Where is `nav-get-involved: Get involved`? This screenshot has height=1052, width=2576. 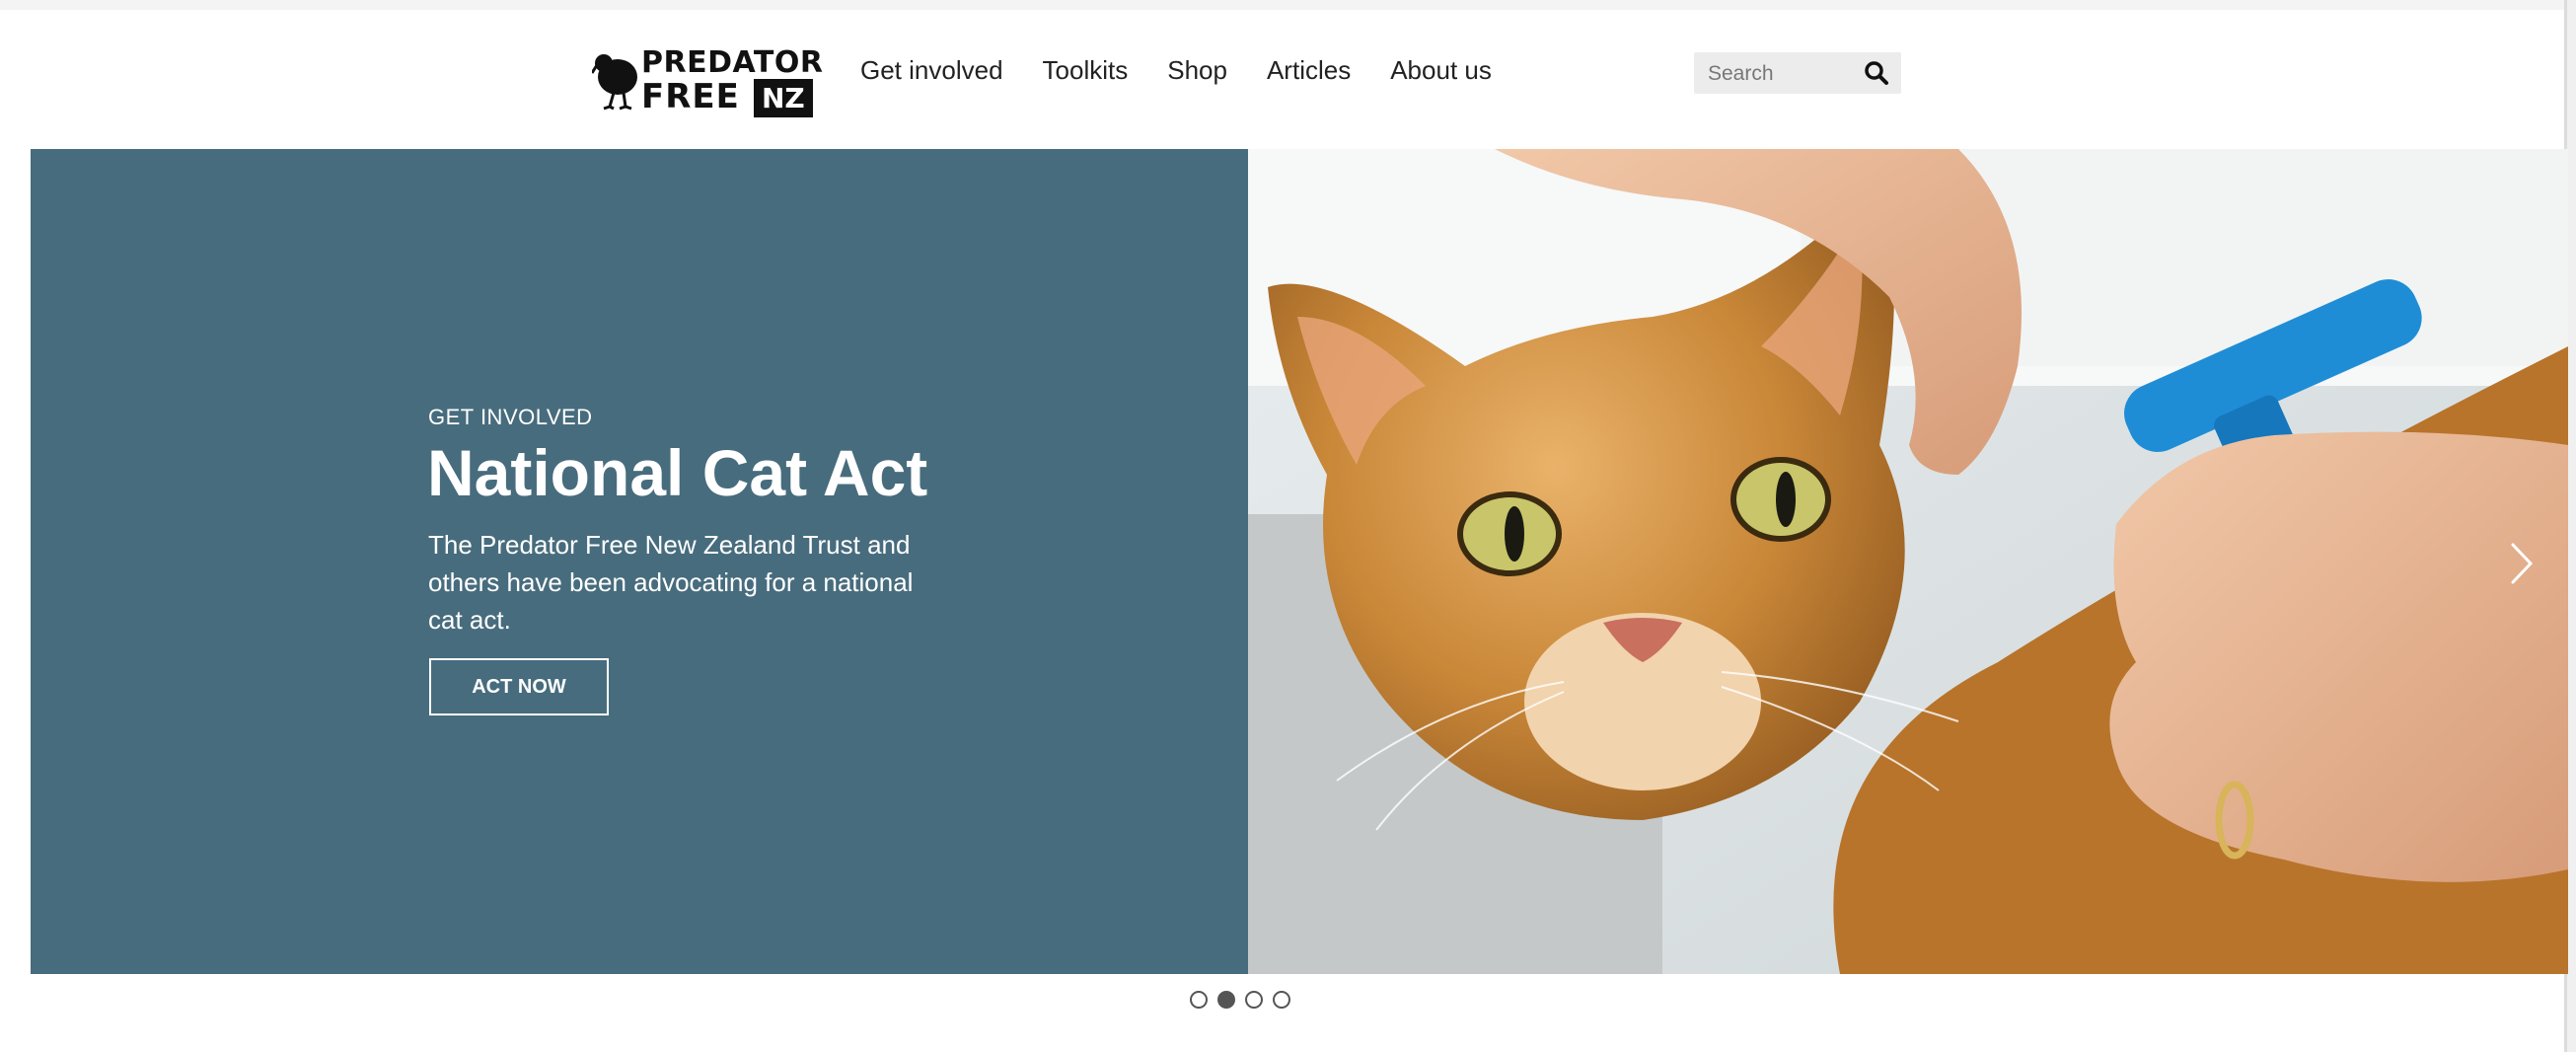
nav-get-involved: Get involved is located at coordinates (931, 70).